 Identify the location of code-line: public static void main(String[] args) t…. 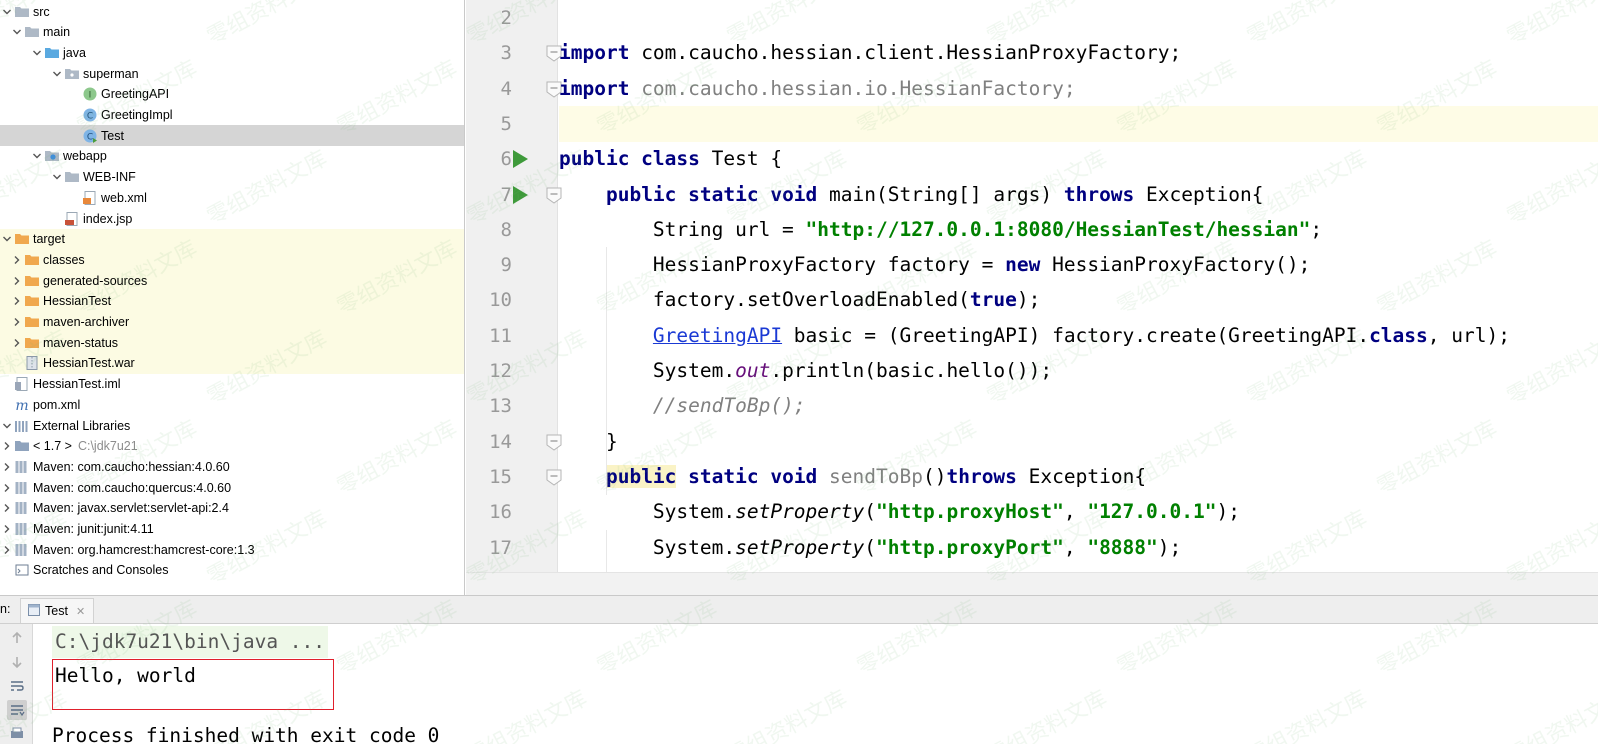
(1078, 195).